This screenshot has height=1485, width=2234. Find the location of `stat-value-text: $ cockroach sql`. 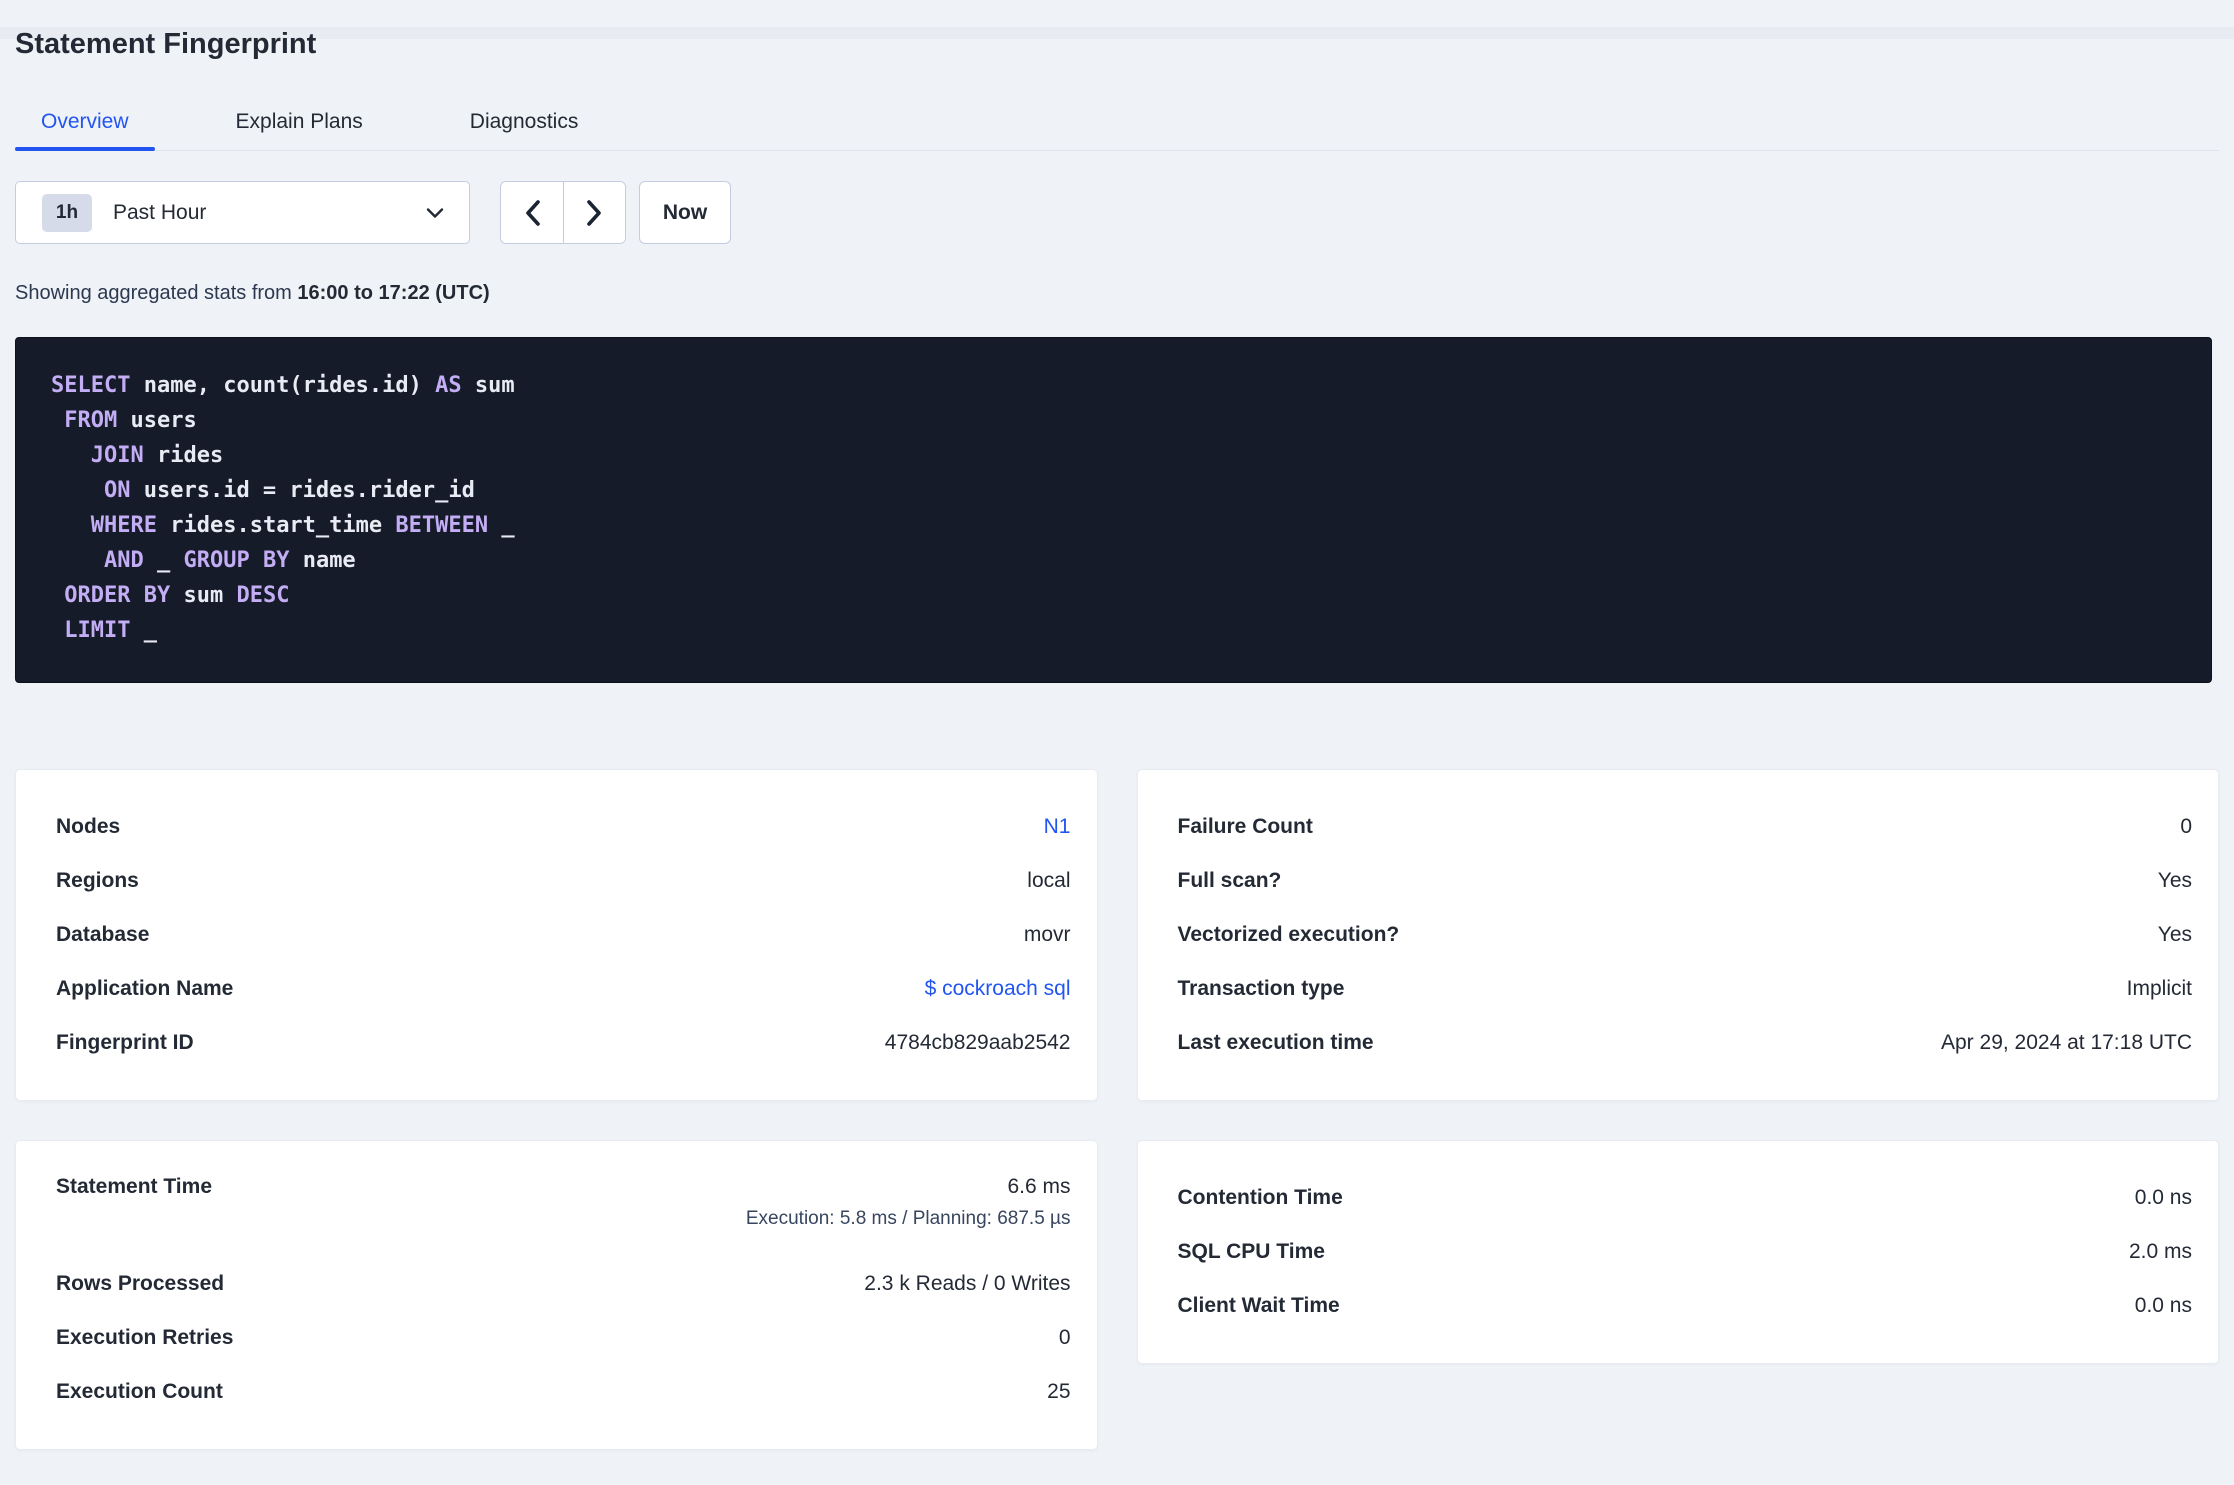

stat-value-text: $ cockroach sql is located at coordinates (997, 988).